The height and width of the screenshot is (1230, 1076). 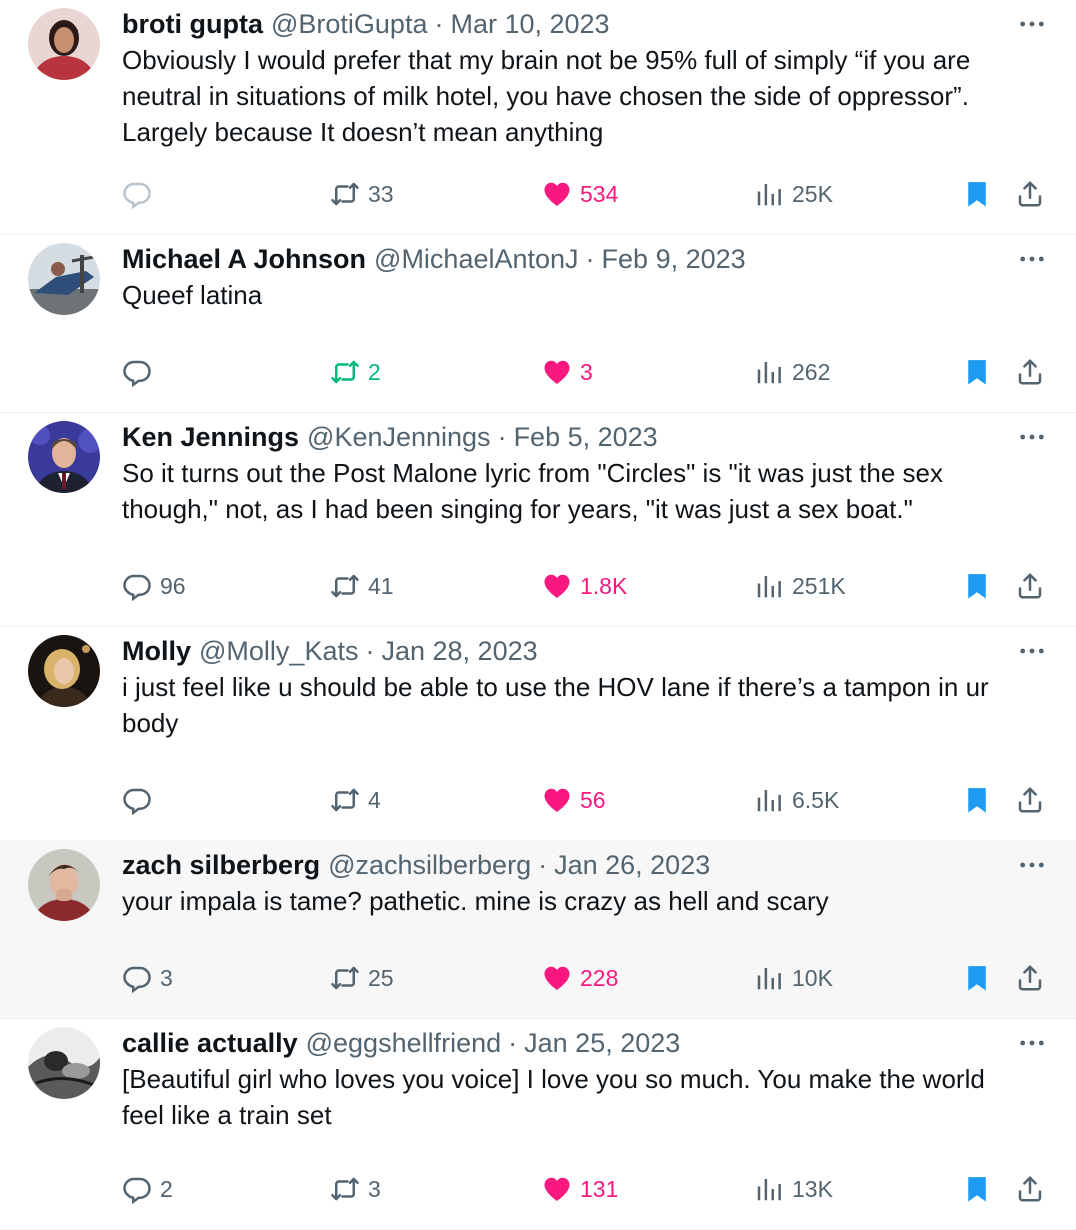 I want to click on retweet-button: 25, so click(x=362, y=978).